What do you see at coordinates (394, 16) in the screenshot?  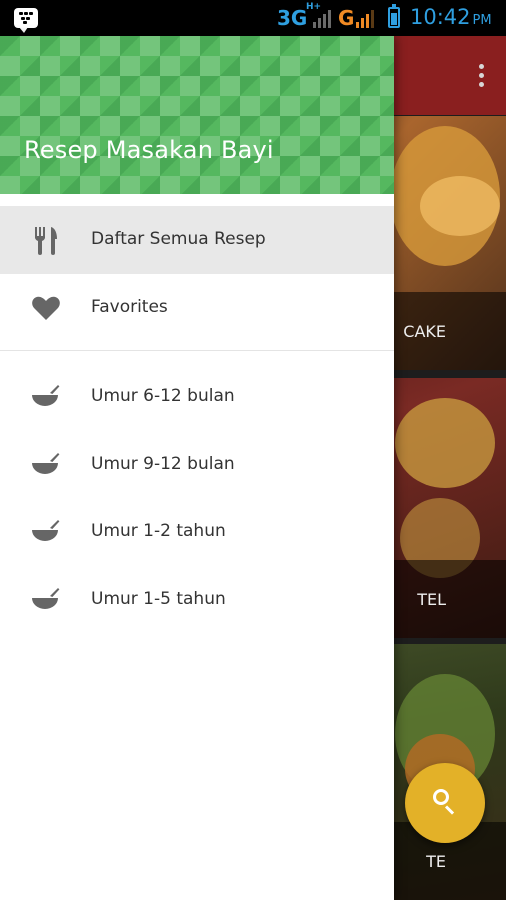 I see `battery-icon` at bounding box center [394, 16].